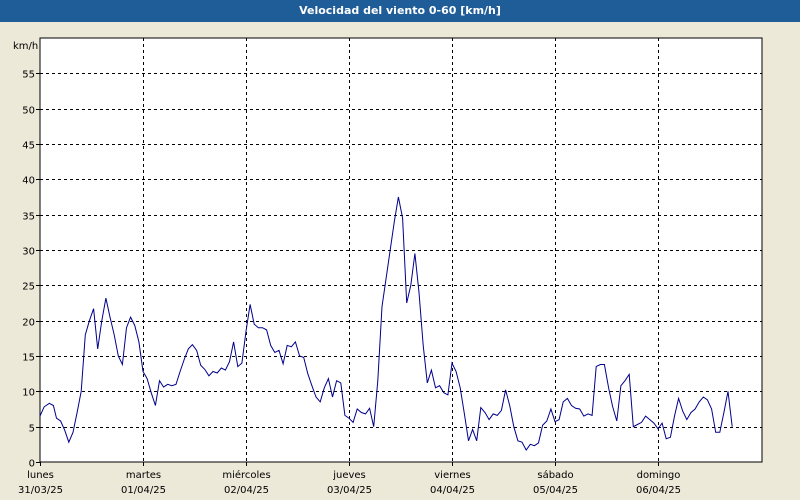 This screenshot has height=500, width=800. Describe the element at coordinates (28, 323) in the screenshot. I see `y-tick-label: 20` at that location.